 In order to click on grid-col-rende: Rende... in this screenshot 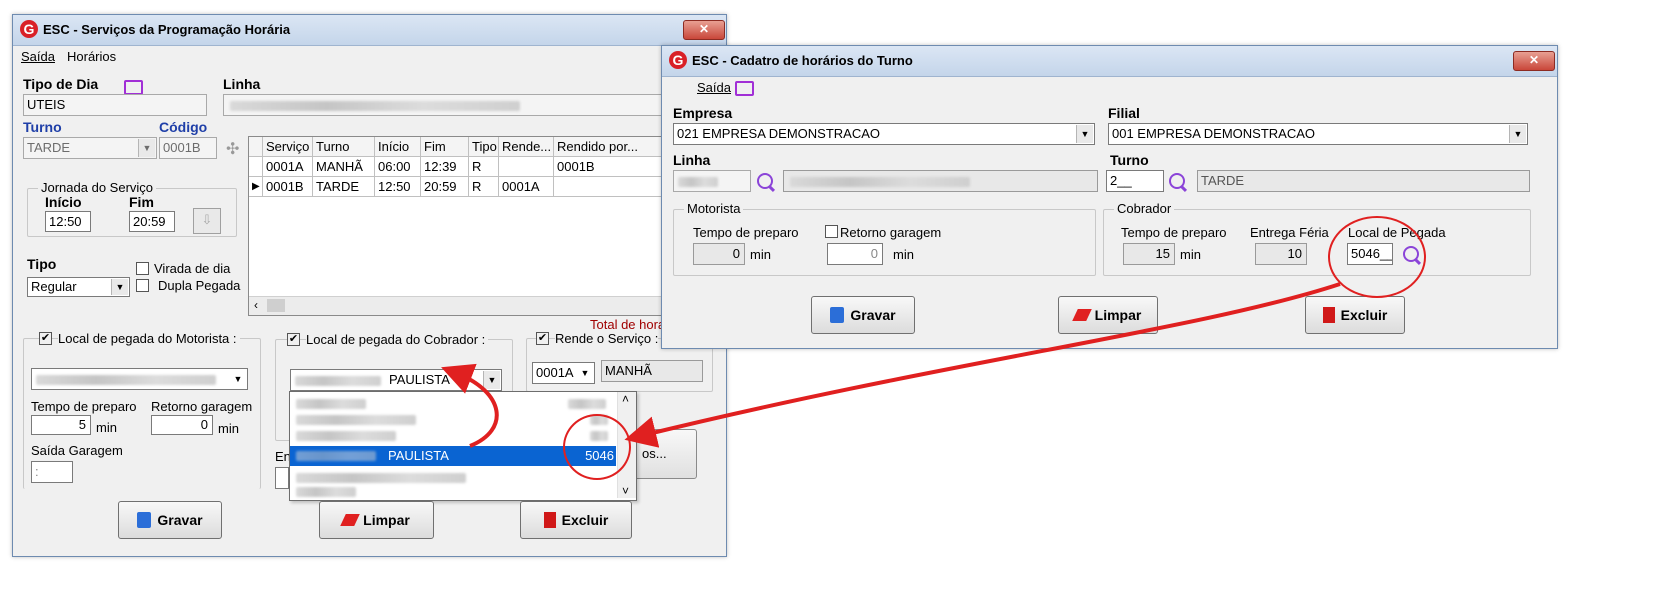, I will do `click(526, 147)`.